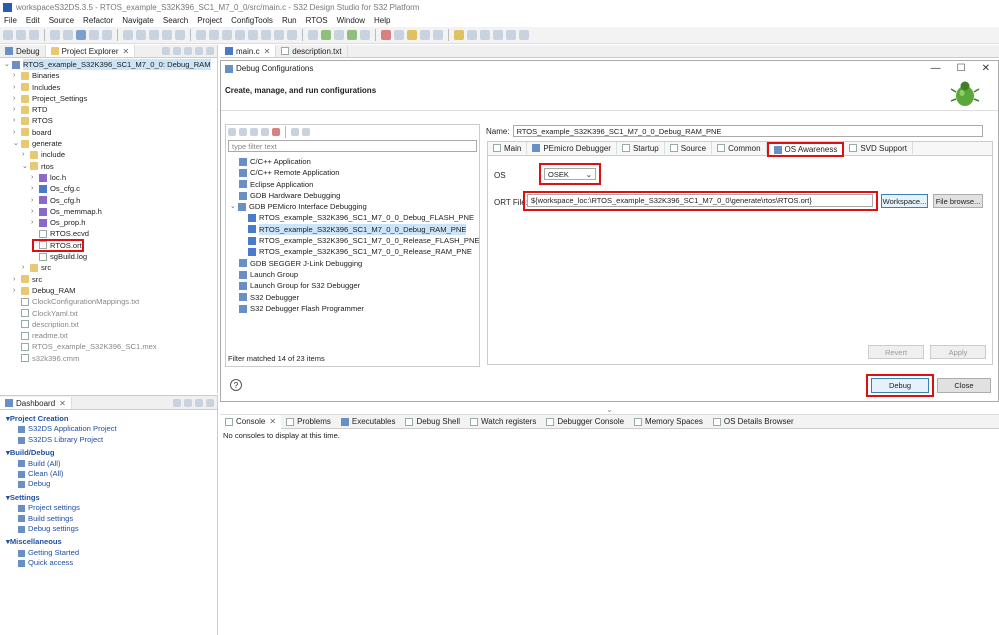  What do you see at coordinates (209, 20) in the screenshot?
I see `menu-project: Project` at bounding box center [209, 20].